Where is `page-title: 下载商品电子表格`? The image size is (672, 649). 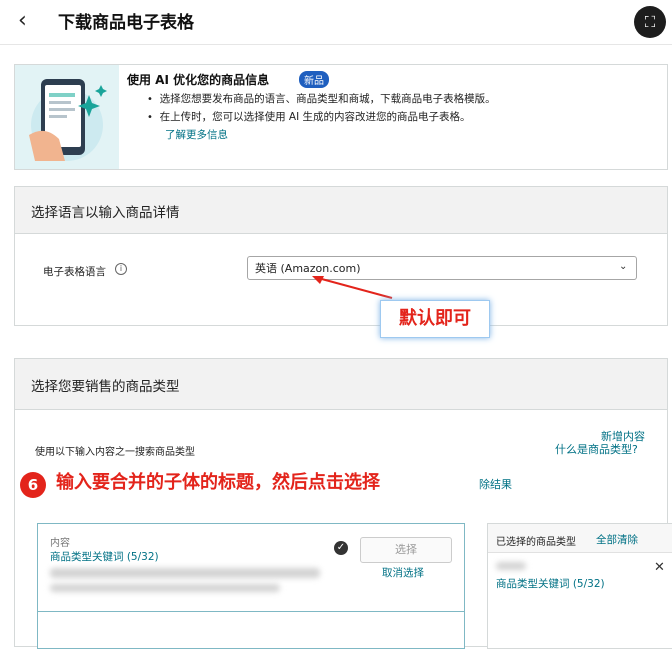 page-title: 下载商品电子表格 is located at coordinates (126, 23).